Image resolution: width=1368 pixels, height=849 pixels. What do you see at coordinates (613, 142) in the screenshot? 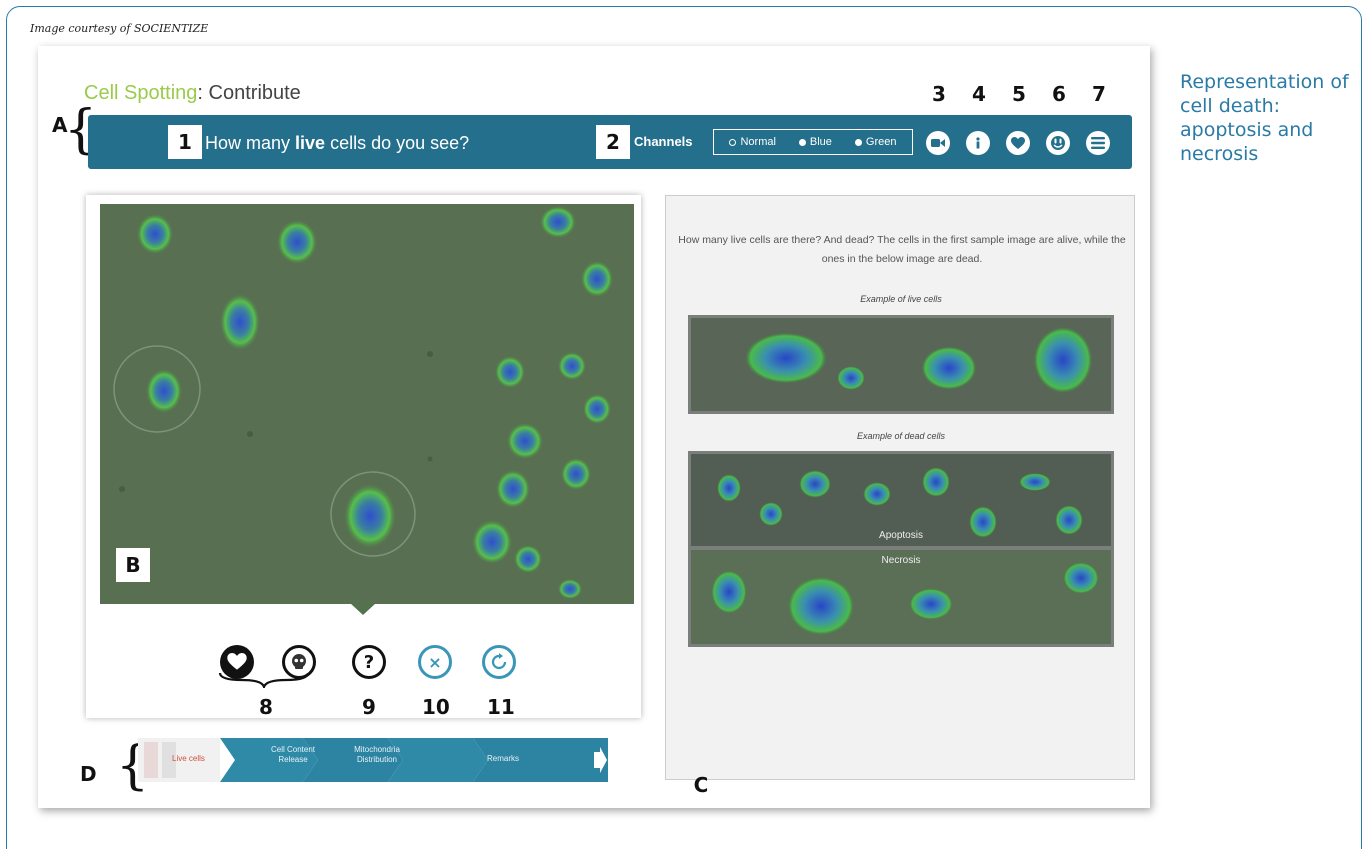
I see `callout-2: 2` at bounding box center [613, 142].